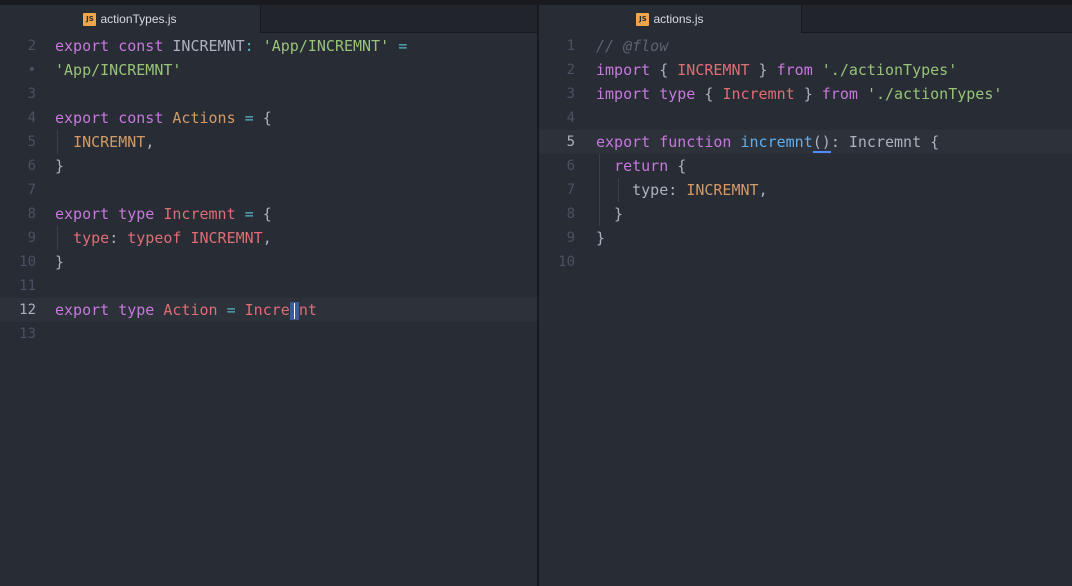 The image size is (1072, 586). Describe the element at coordinates (268, 70) in the screenshot. I see `code-line: • 'App/INCREMNT'` at that location.